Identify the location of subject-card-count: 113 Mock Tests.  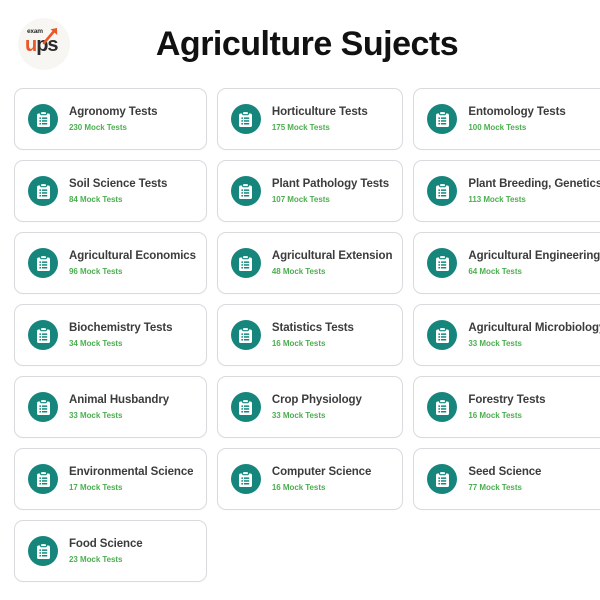
(497, 199).